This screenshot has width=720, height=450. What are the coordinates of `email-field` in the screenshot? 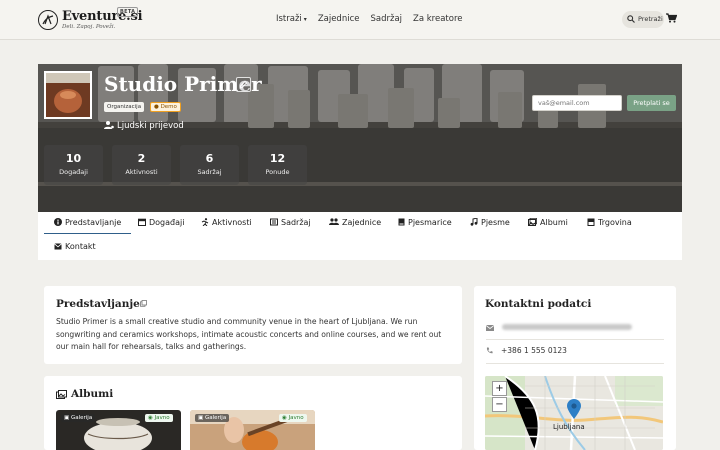 It's located at (577, 103).